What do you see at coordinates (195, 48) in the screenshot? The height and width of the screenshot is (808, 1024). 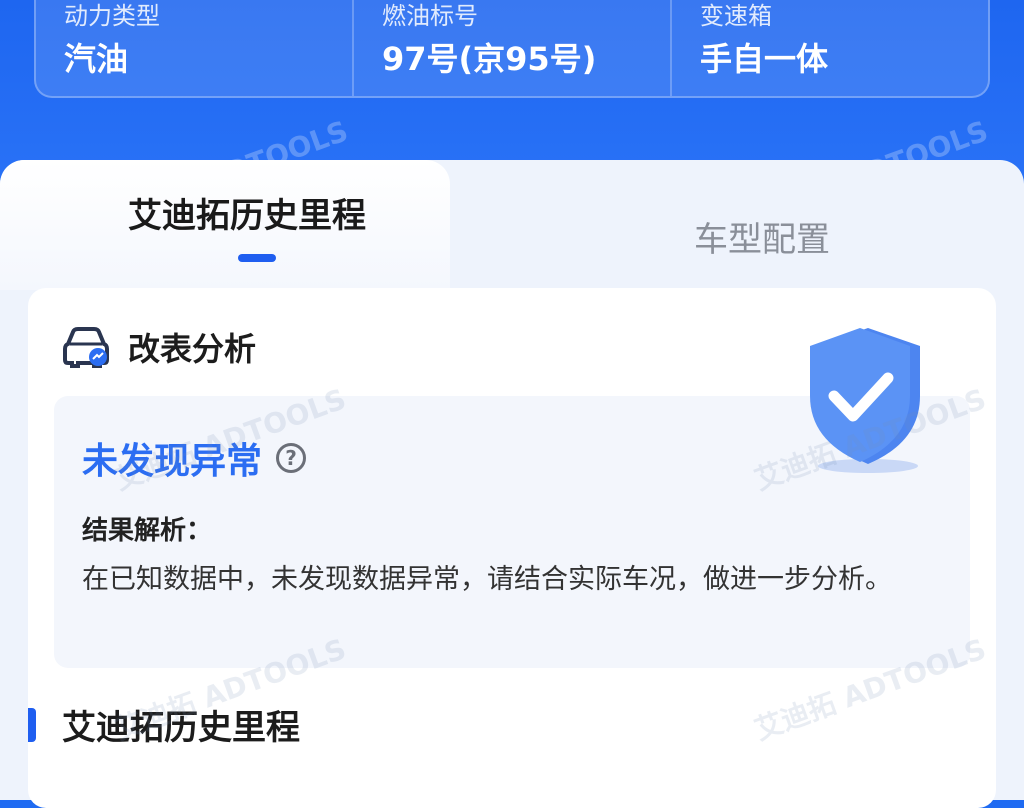 I see `spec-power-type: 动力类型 汽油` at bounding box center [195, 48].